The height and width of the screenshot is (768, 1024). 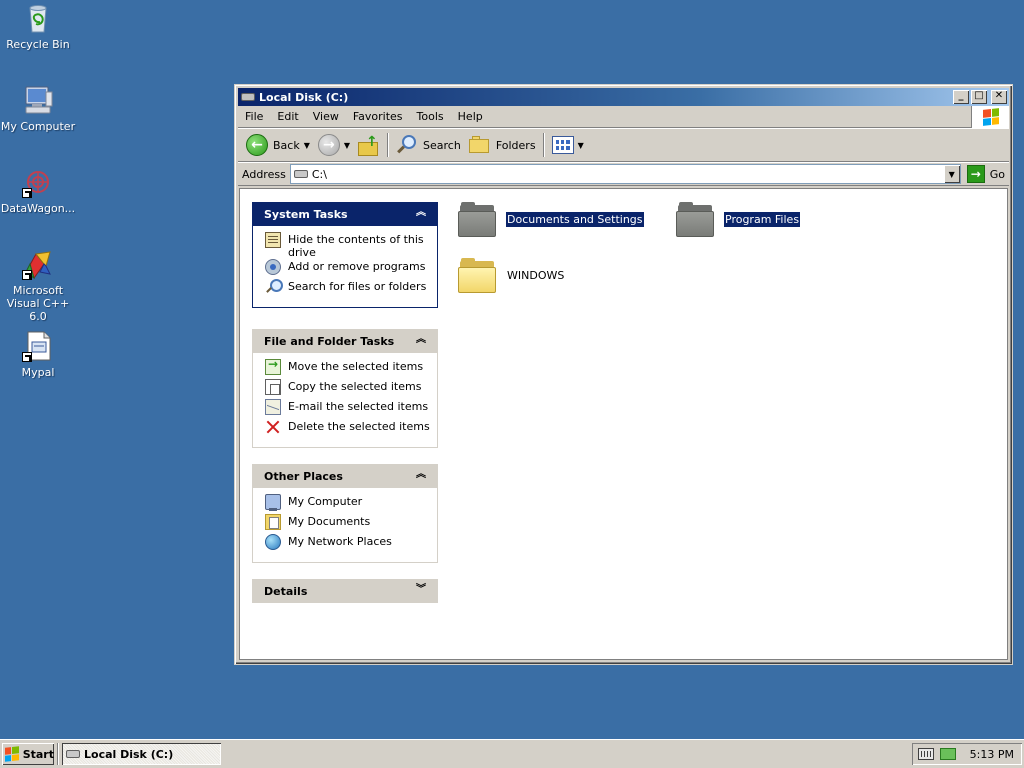 I want to click on task-email-items: E-mail the selected items, so click(x=348, y=409).